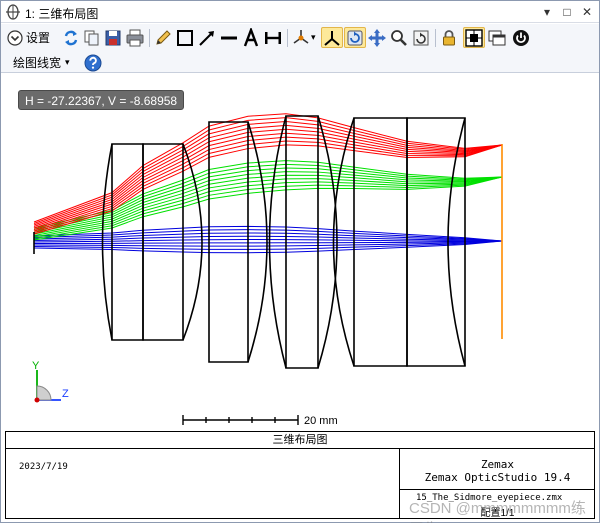 The height and width of the screenshot is (523, 600). I want to click on toolbar: 设置 ▾, so click(300, 37).